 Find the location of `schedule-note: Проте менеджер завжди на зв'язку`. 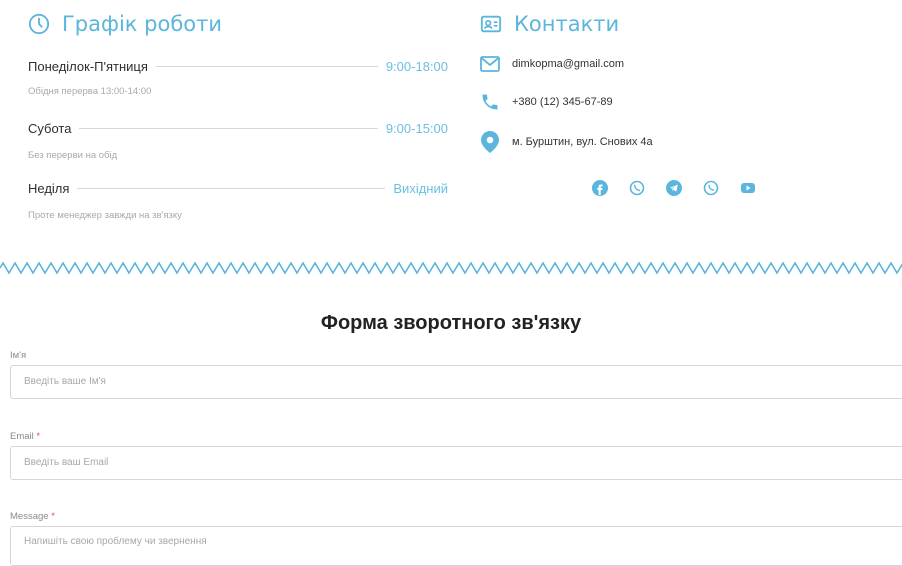

schedule-note: Проте менеджер завжди на зв'язку is located at coordinates (105, 215).